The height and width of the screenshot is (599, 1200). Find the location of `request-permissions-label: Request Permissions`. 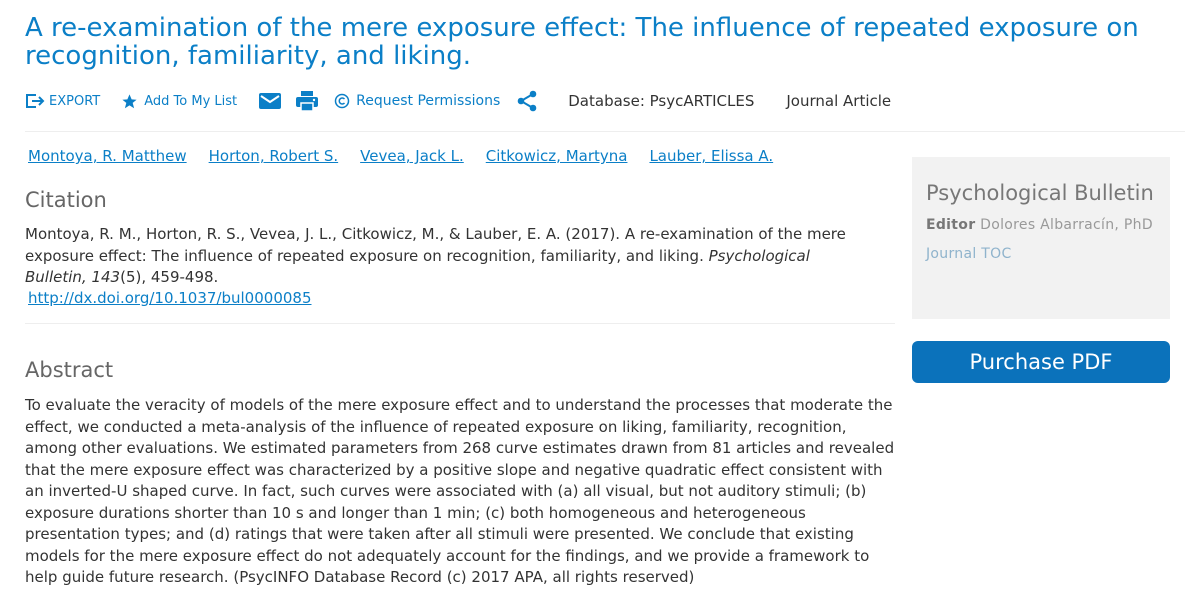

request-permissions-label: Request Permissions is located at coordinates (428, 101).